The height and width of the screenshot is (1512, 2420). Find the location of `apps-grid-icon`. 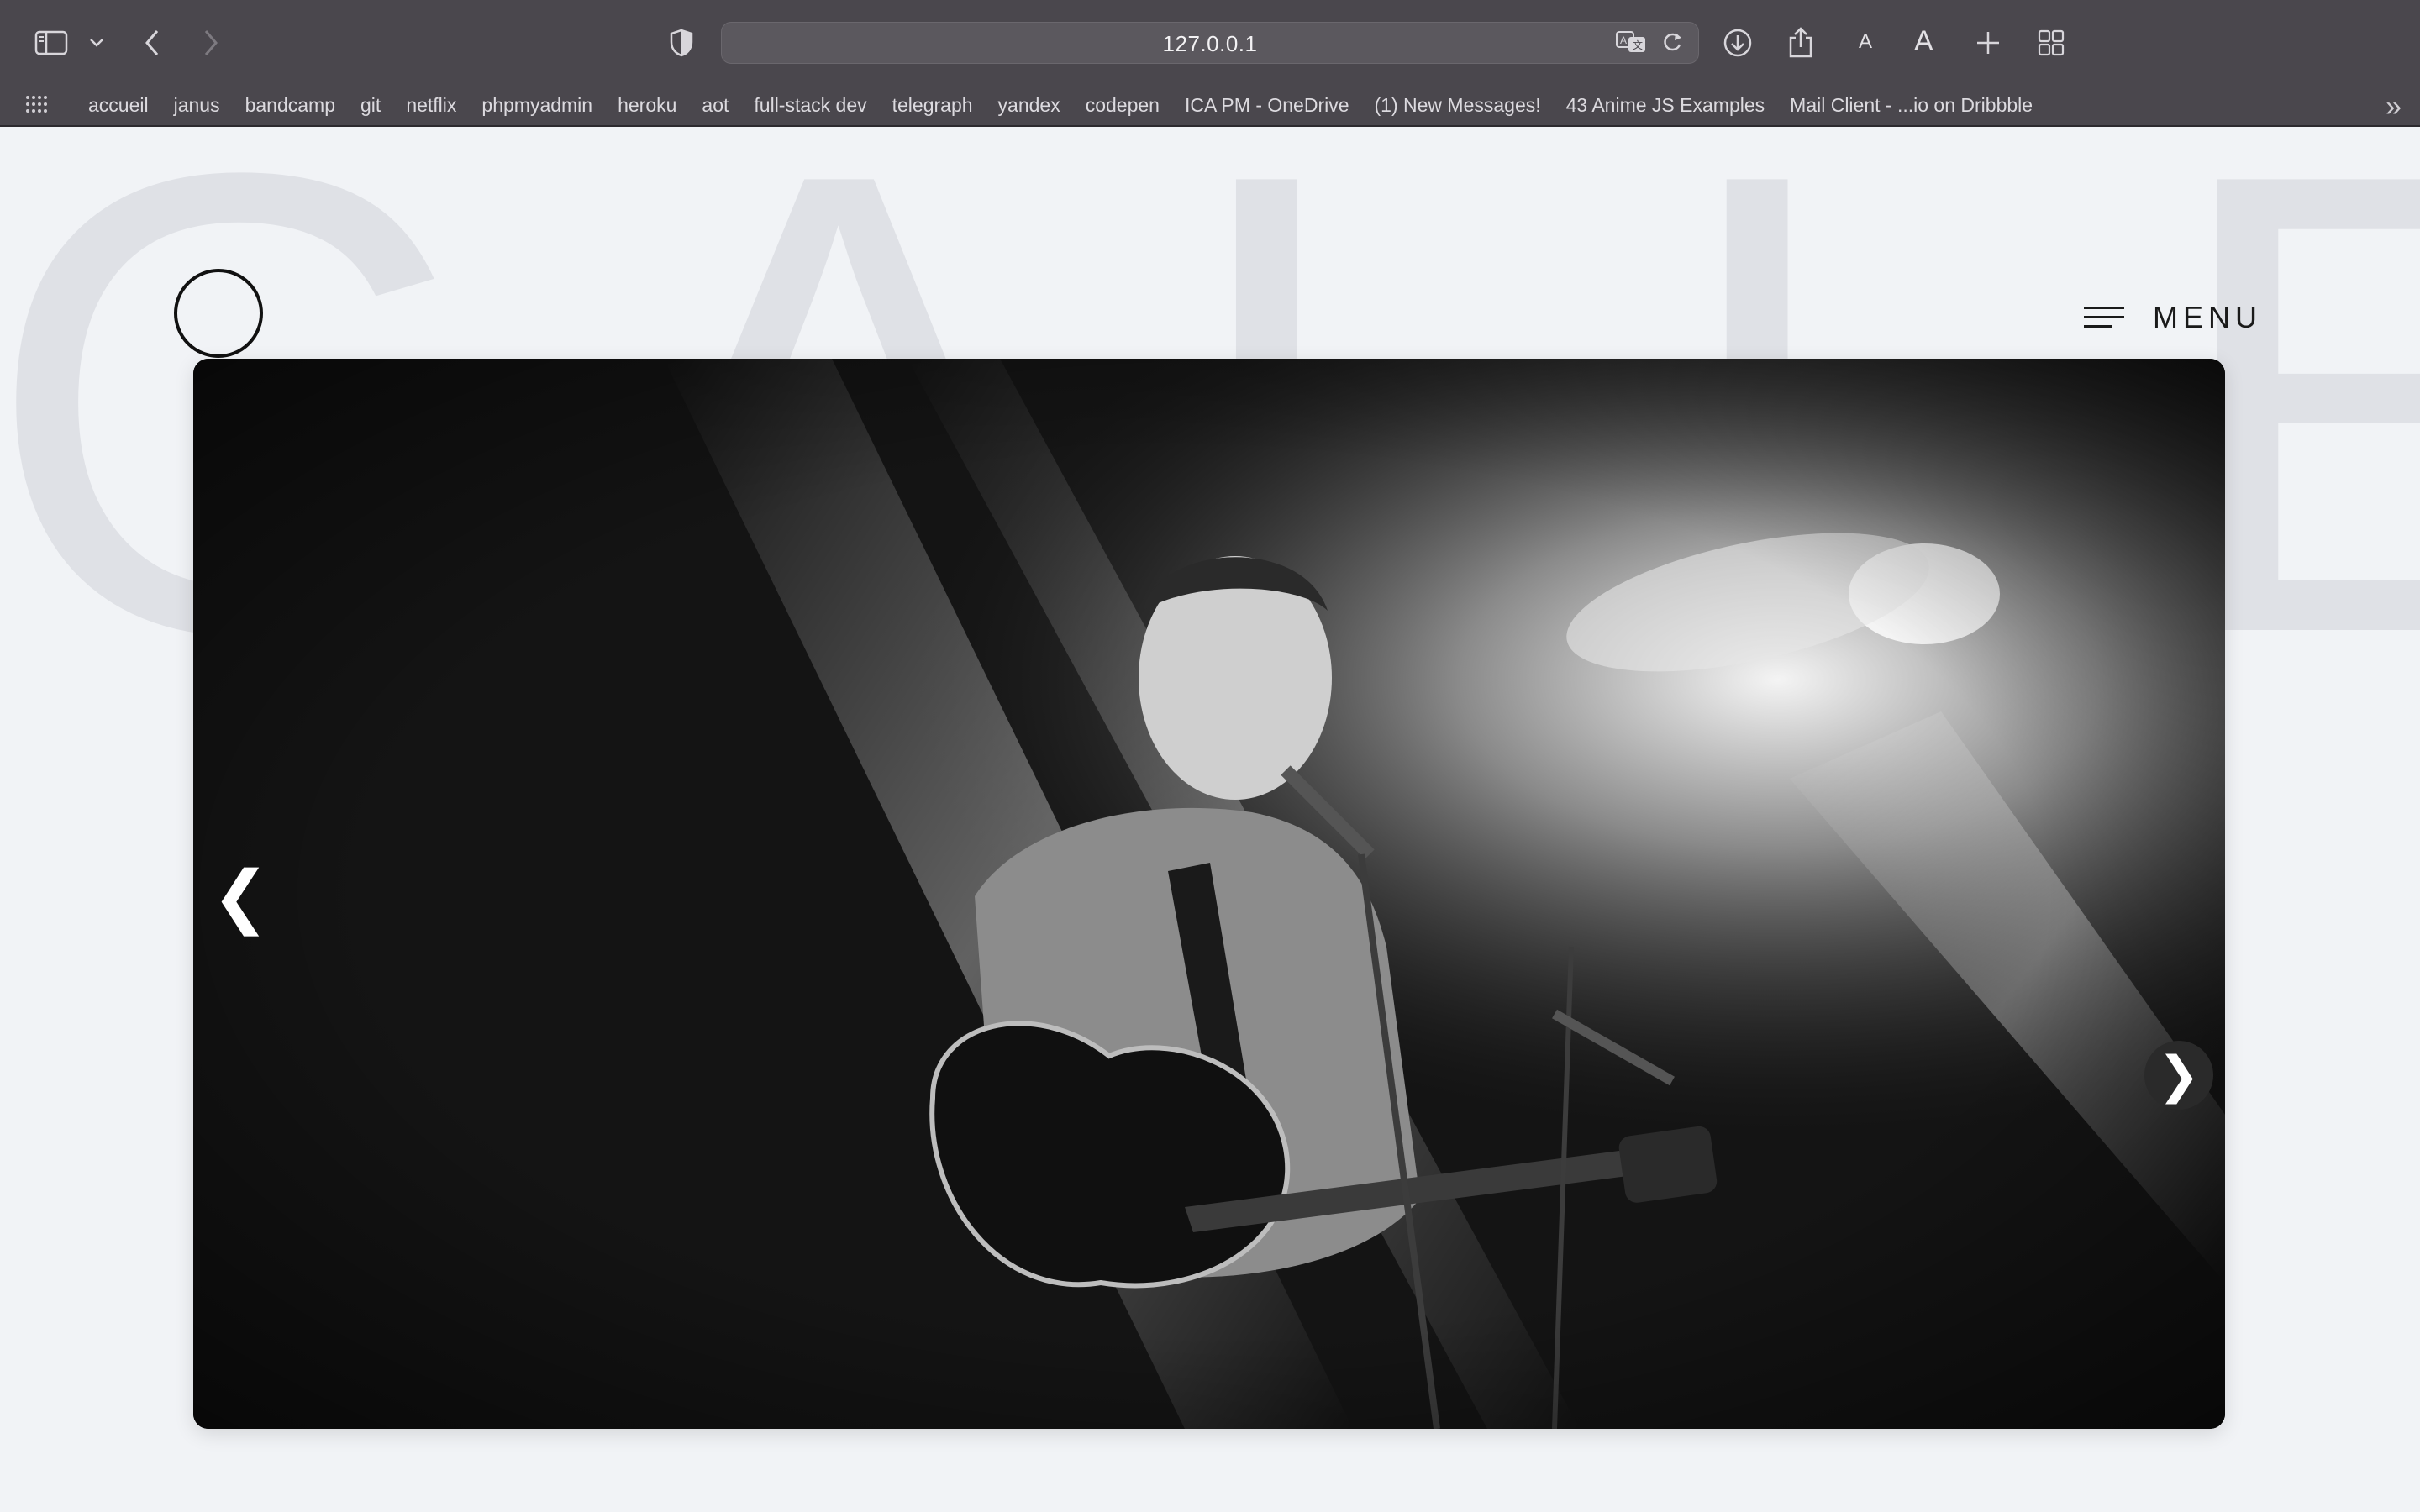

apps-grid-icon is located at coordinates (37, 106).